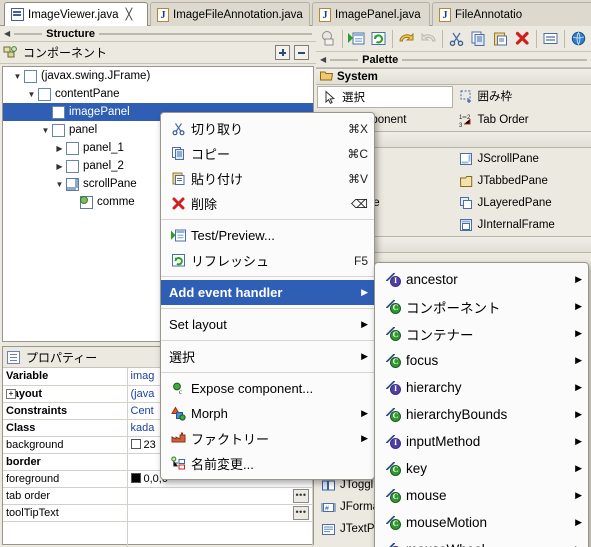 The width and height of the screenshot is (591, 547). What do you see at coordinates (481, 387) in the screenshot?
I see `submenu-item-hierarchy: I hierarchy ▶` at bounding box center [481, 387].